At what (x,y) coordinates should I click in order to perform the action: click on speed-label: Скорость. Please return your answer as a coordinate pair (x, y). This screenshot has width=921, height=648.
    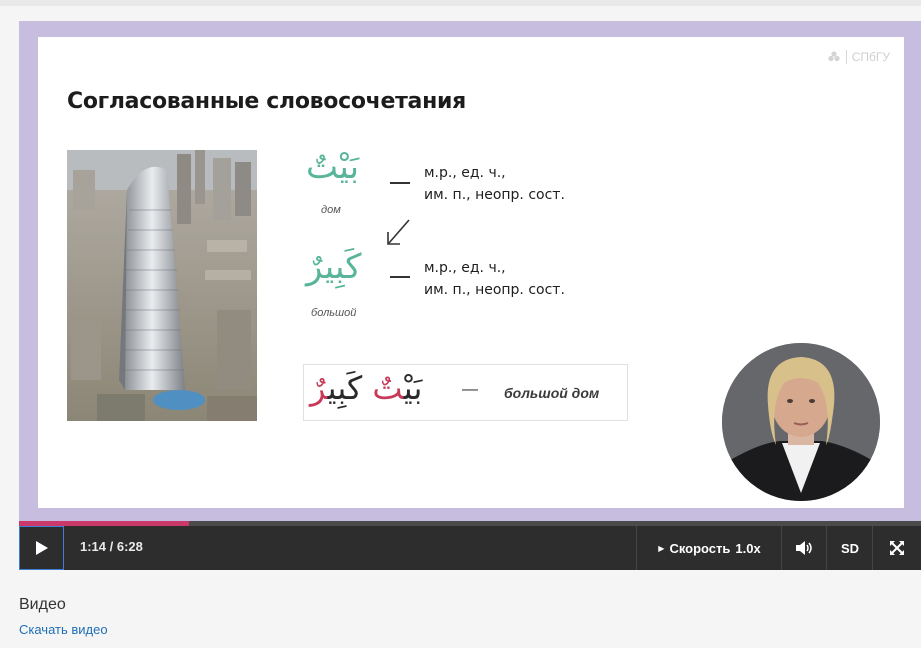
    Looking at the image, I should click on (700, 548).